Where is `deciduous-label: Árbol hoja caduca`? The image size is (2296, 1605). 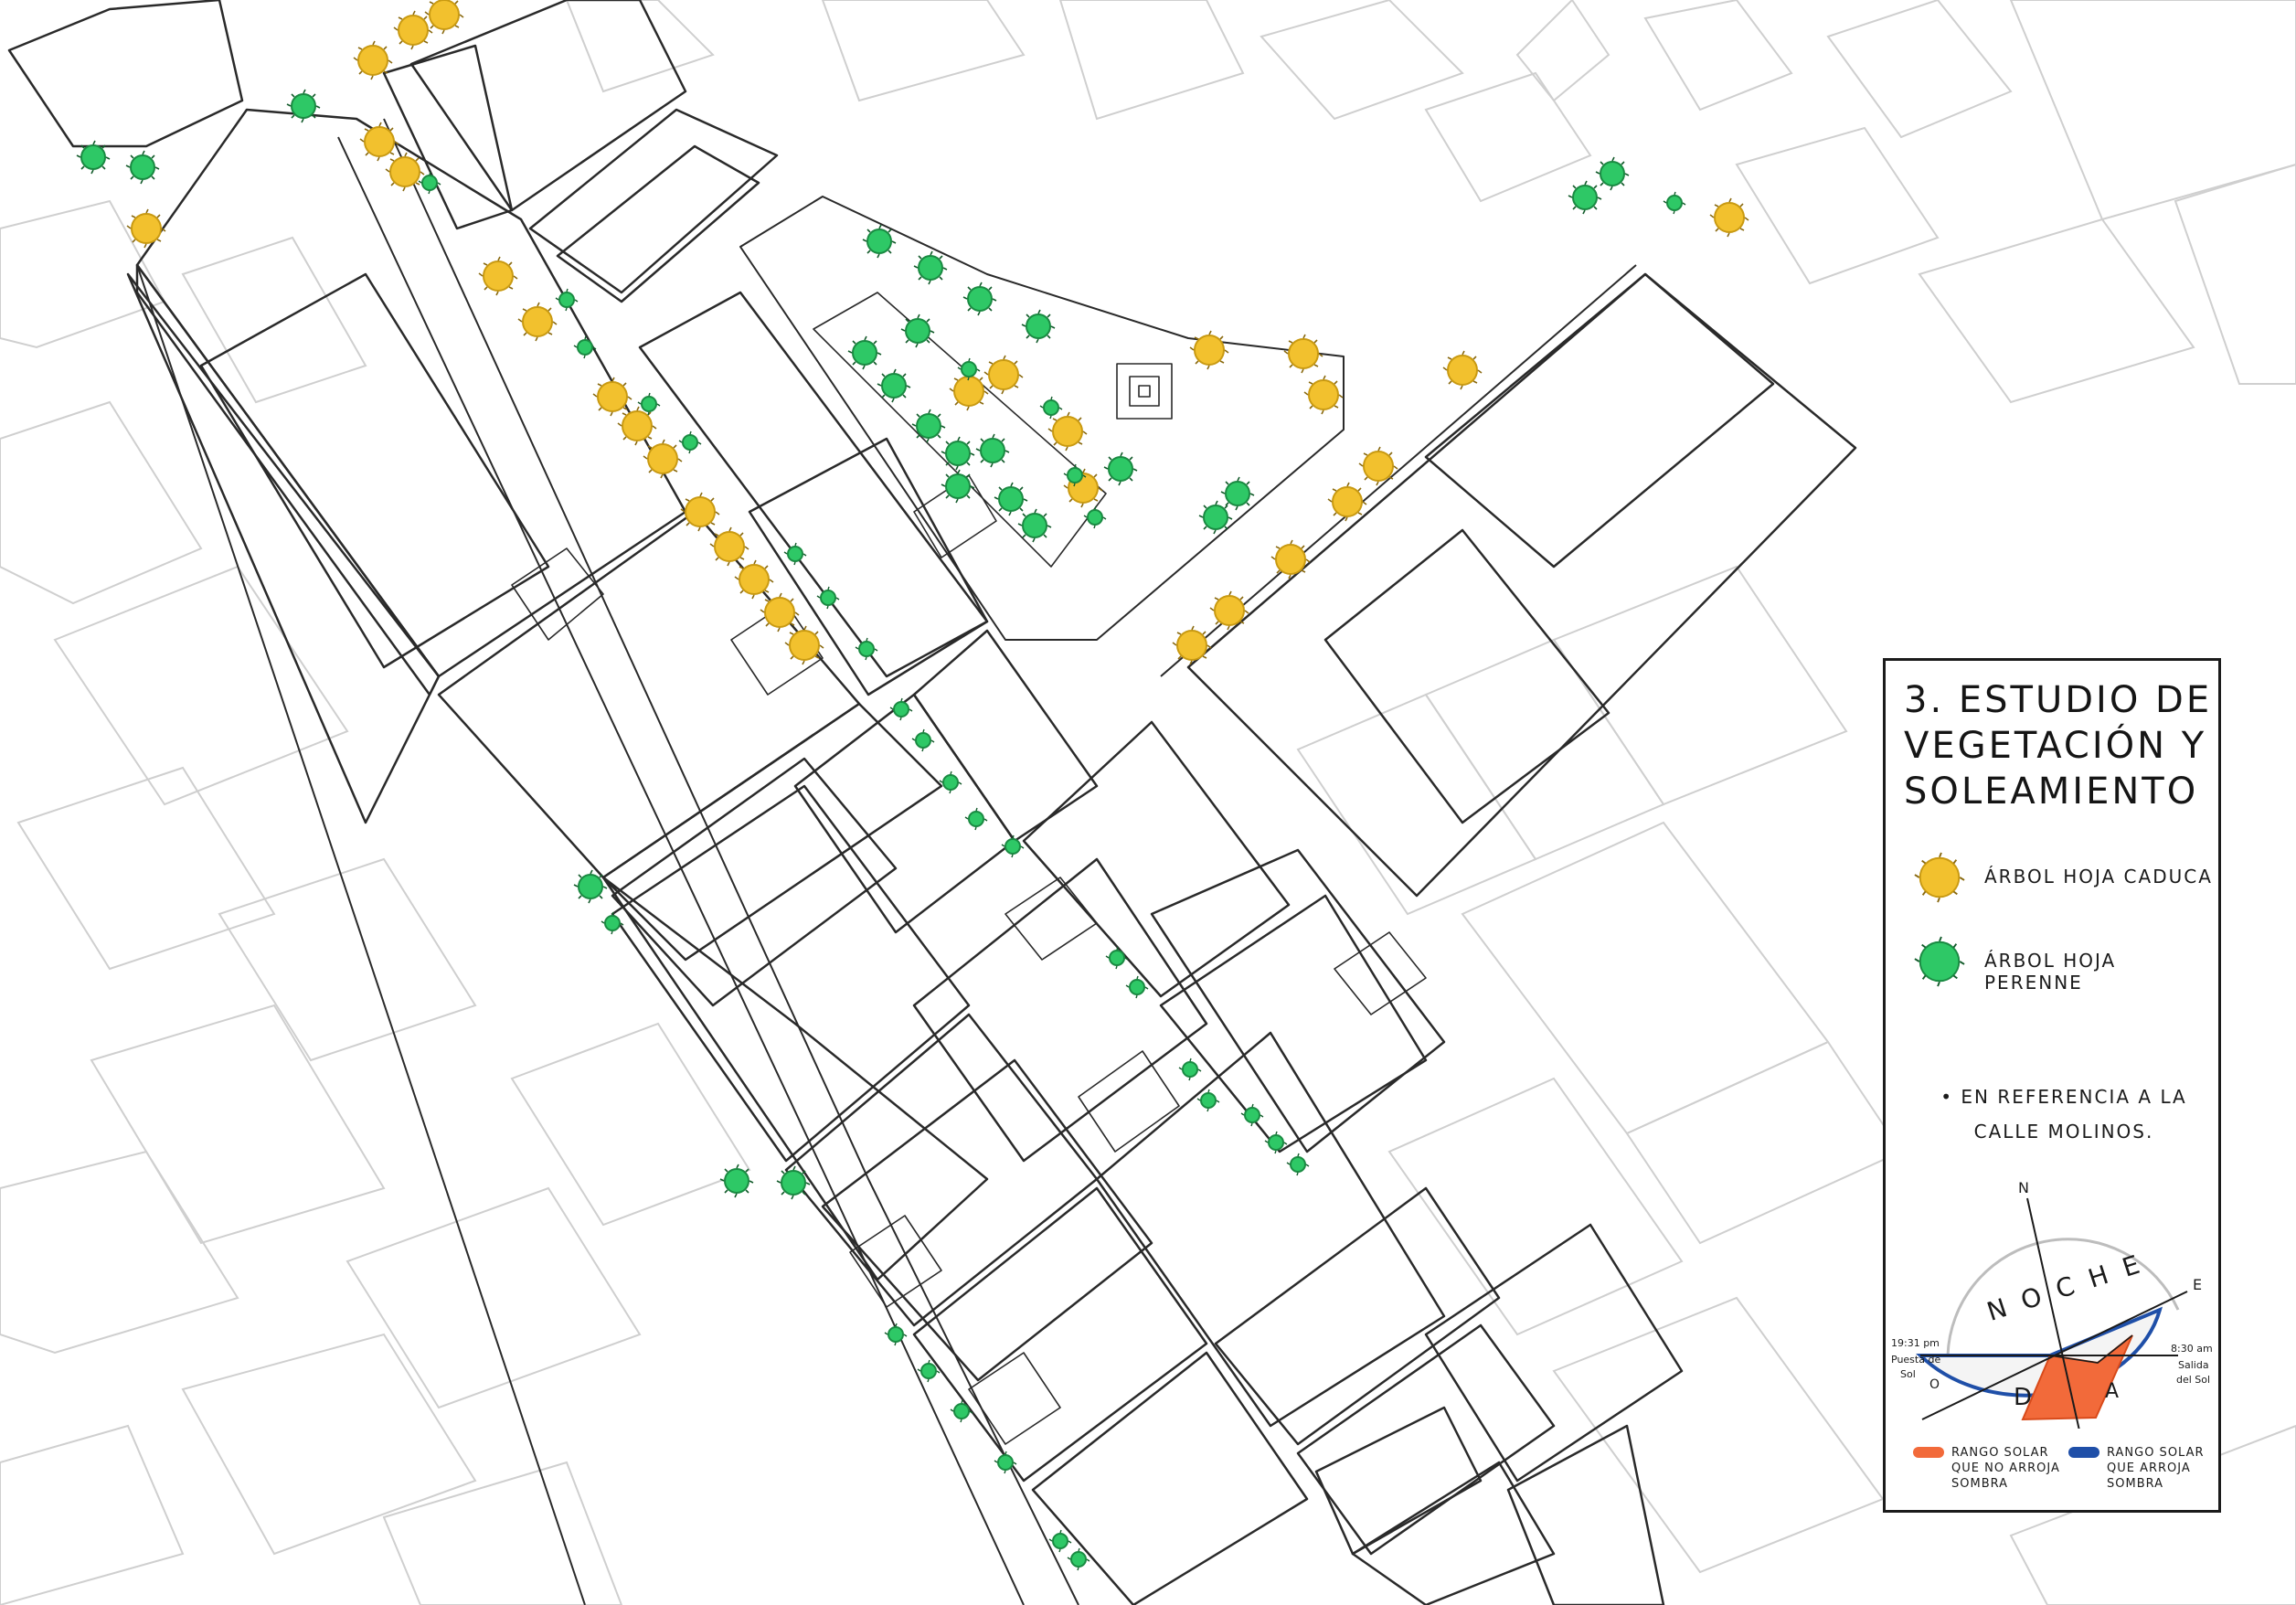 deciduous-label: Árbol hoja caduca is located at coordinates (2098, 877).